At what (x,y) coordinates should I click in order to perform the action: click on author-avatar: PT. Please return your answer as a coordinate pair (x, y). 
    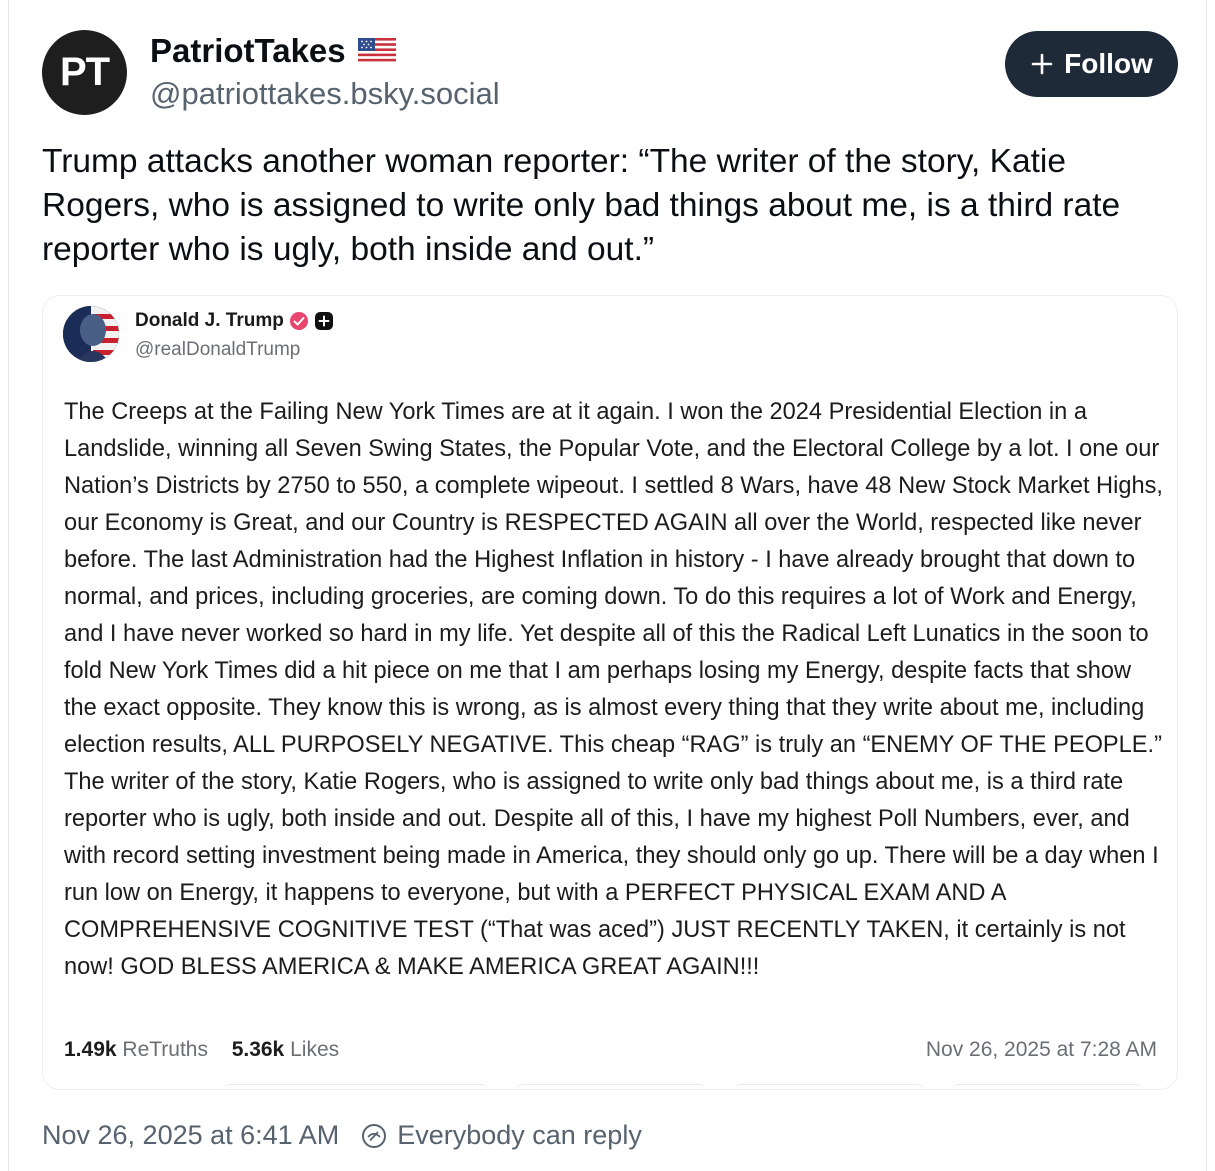
    Looking at the image, I should click on (84, 72).